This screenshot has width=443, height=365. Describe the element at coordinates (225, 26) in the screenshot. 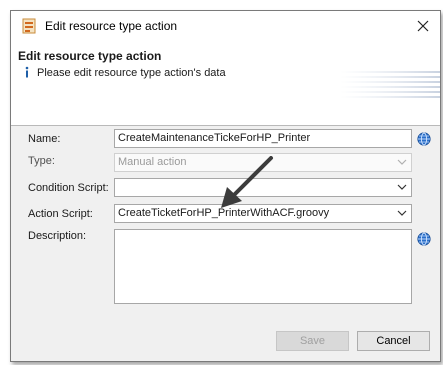

I see `title-bar: Edit resource type action` at that location.